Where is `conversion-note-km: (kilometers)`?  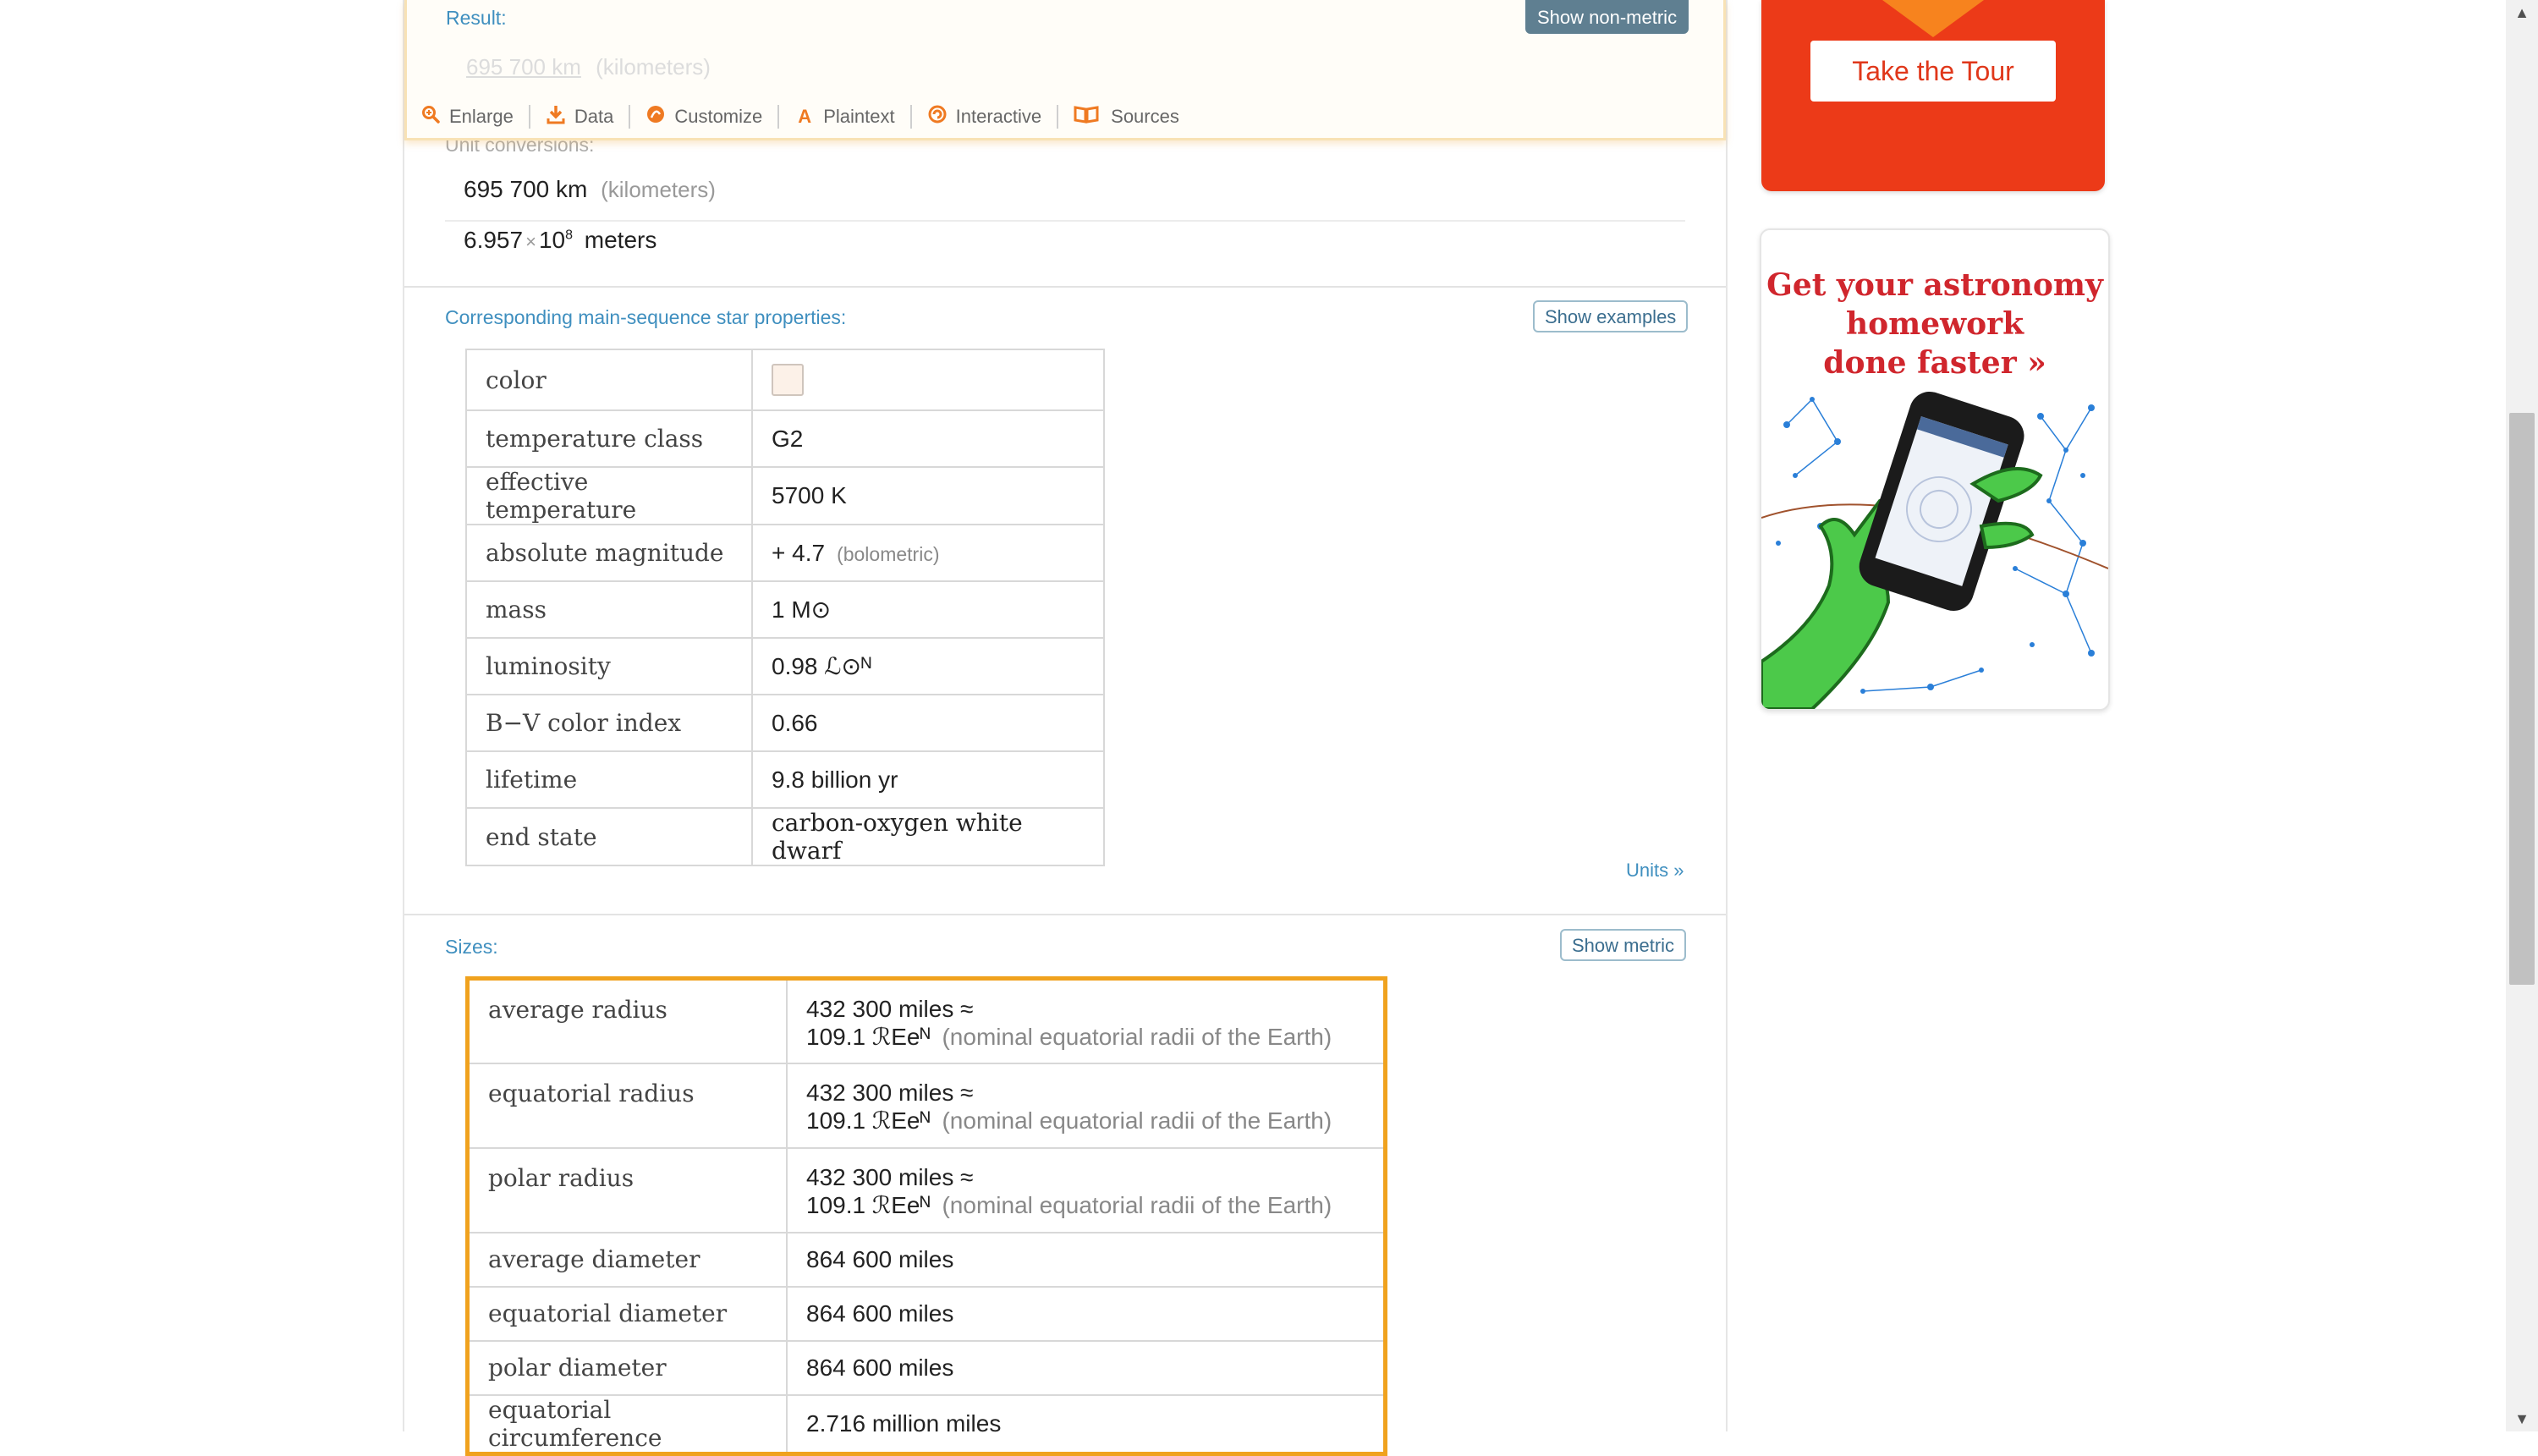
conversion-note-km: (kilometers) is located at coordinates (658, 189).